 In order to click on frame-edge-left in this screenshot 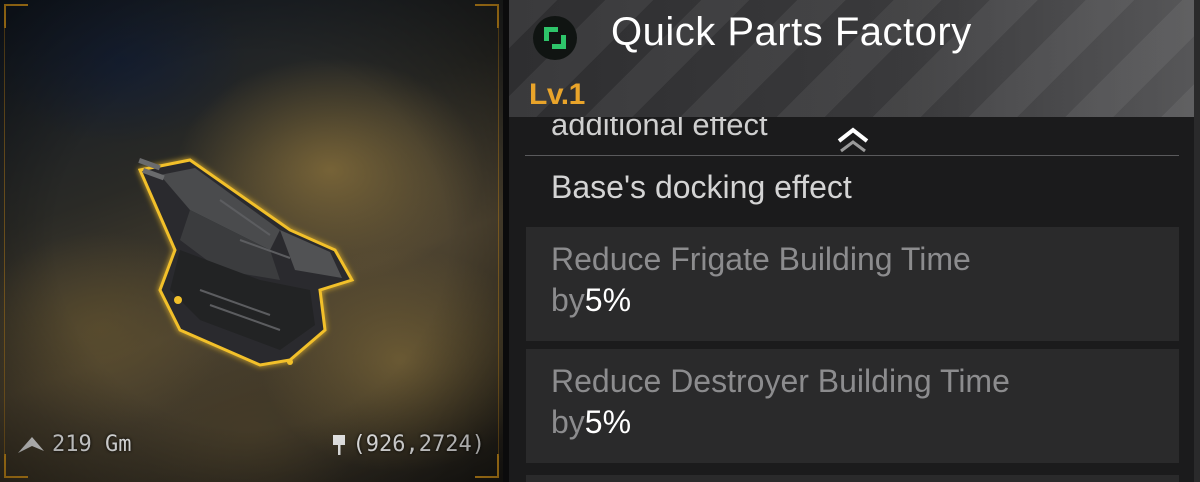, I will do `click(4, 241)`.